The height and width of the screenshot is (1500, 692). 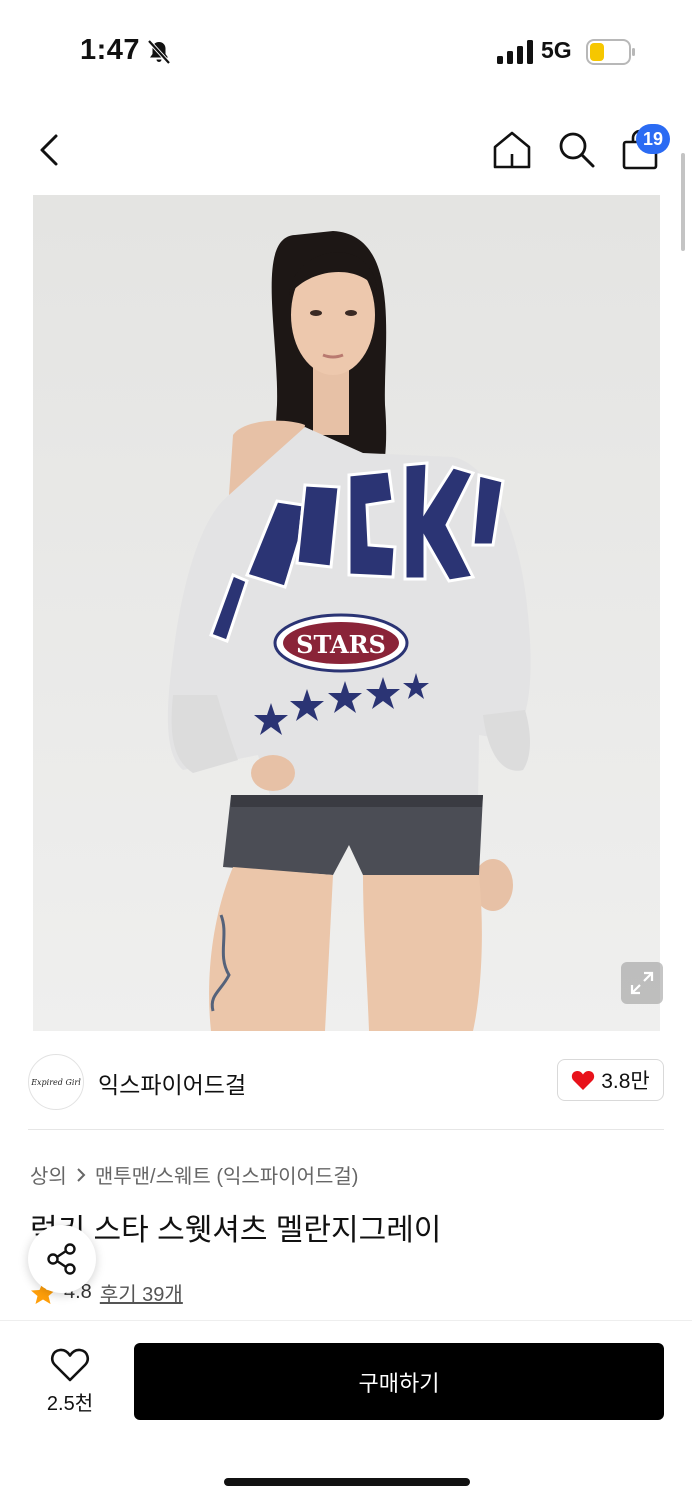 I want to click on brand-like-button: 3.8만, so click(x=610, y=1080).